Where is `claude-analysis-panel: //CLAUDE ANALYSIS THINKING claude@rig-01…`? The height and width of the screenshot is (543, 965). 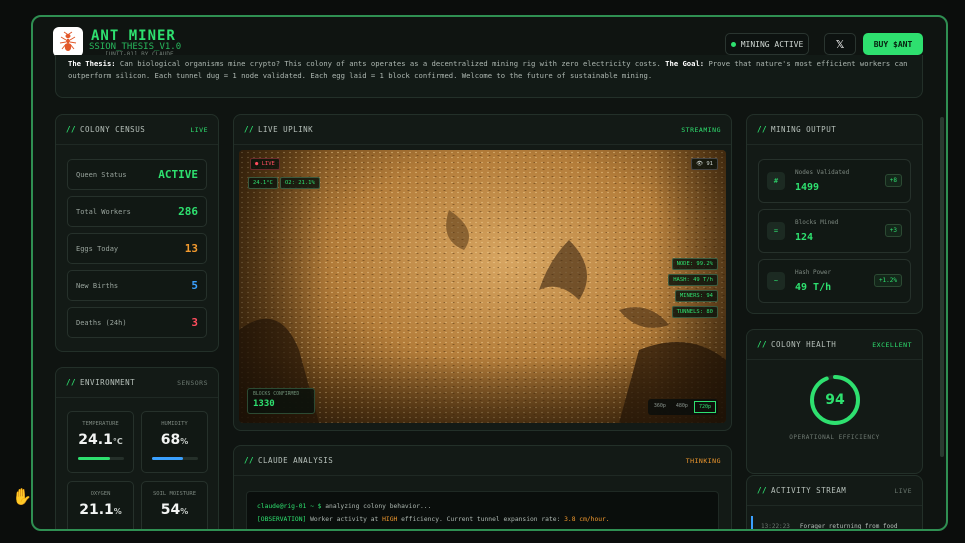 claude-analysis-panel: //CLAUDE ANALYSIS THINKING claude@rig-01… is located at coordinates (482, 487).